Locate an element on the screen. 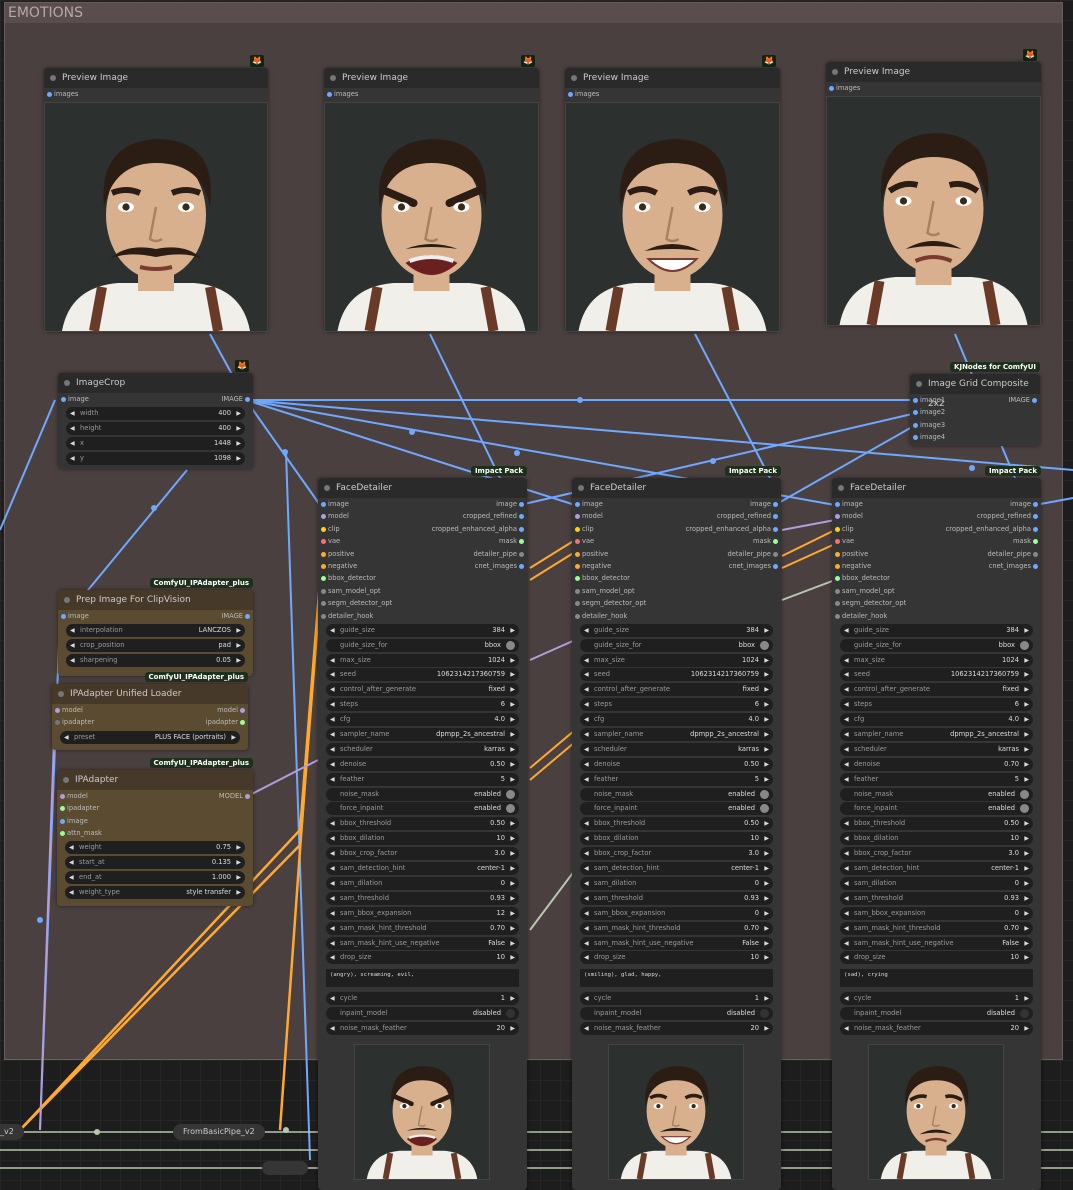  fd-cycle-widget: cycle 1 is located at coordinates (676, 999).